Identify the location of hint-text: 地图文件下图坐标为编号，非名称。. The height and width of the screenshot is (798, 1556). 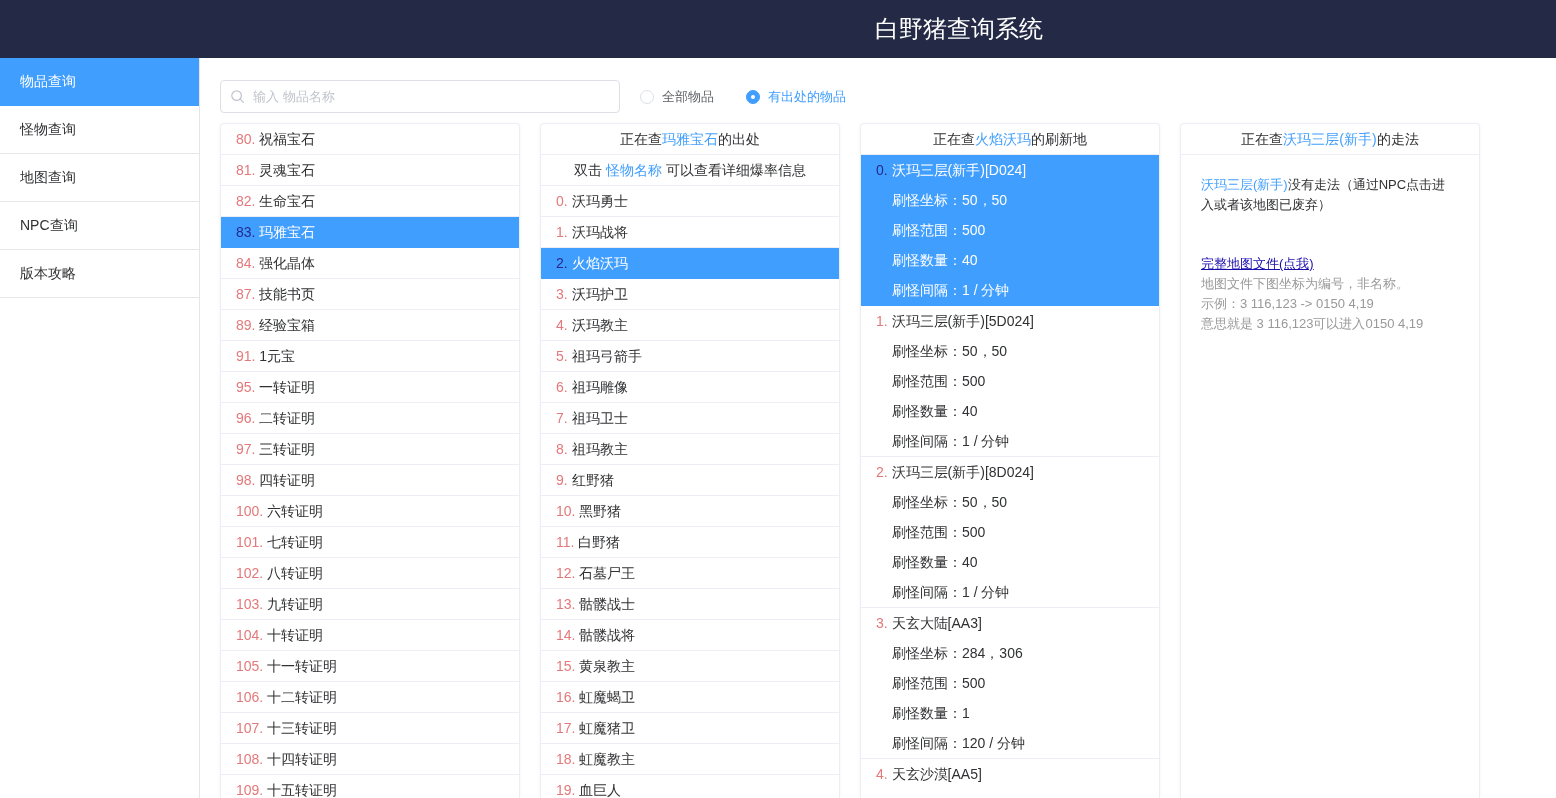
(1305, 284).